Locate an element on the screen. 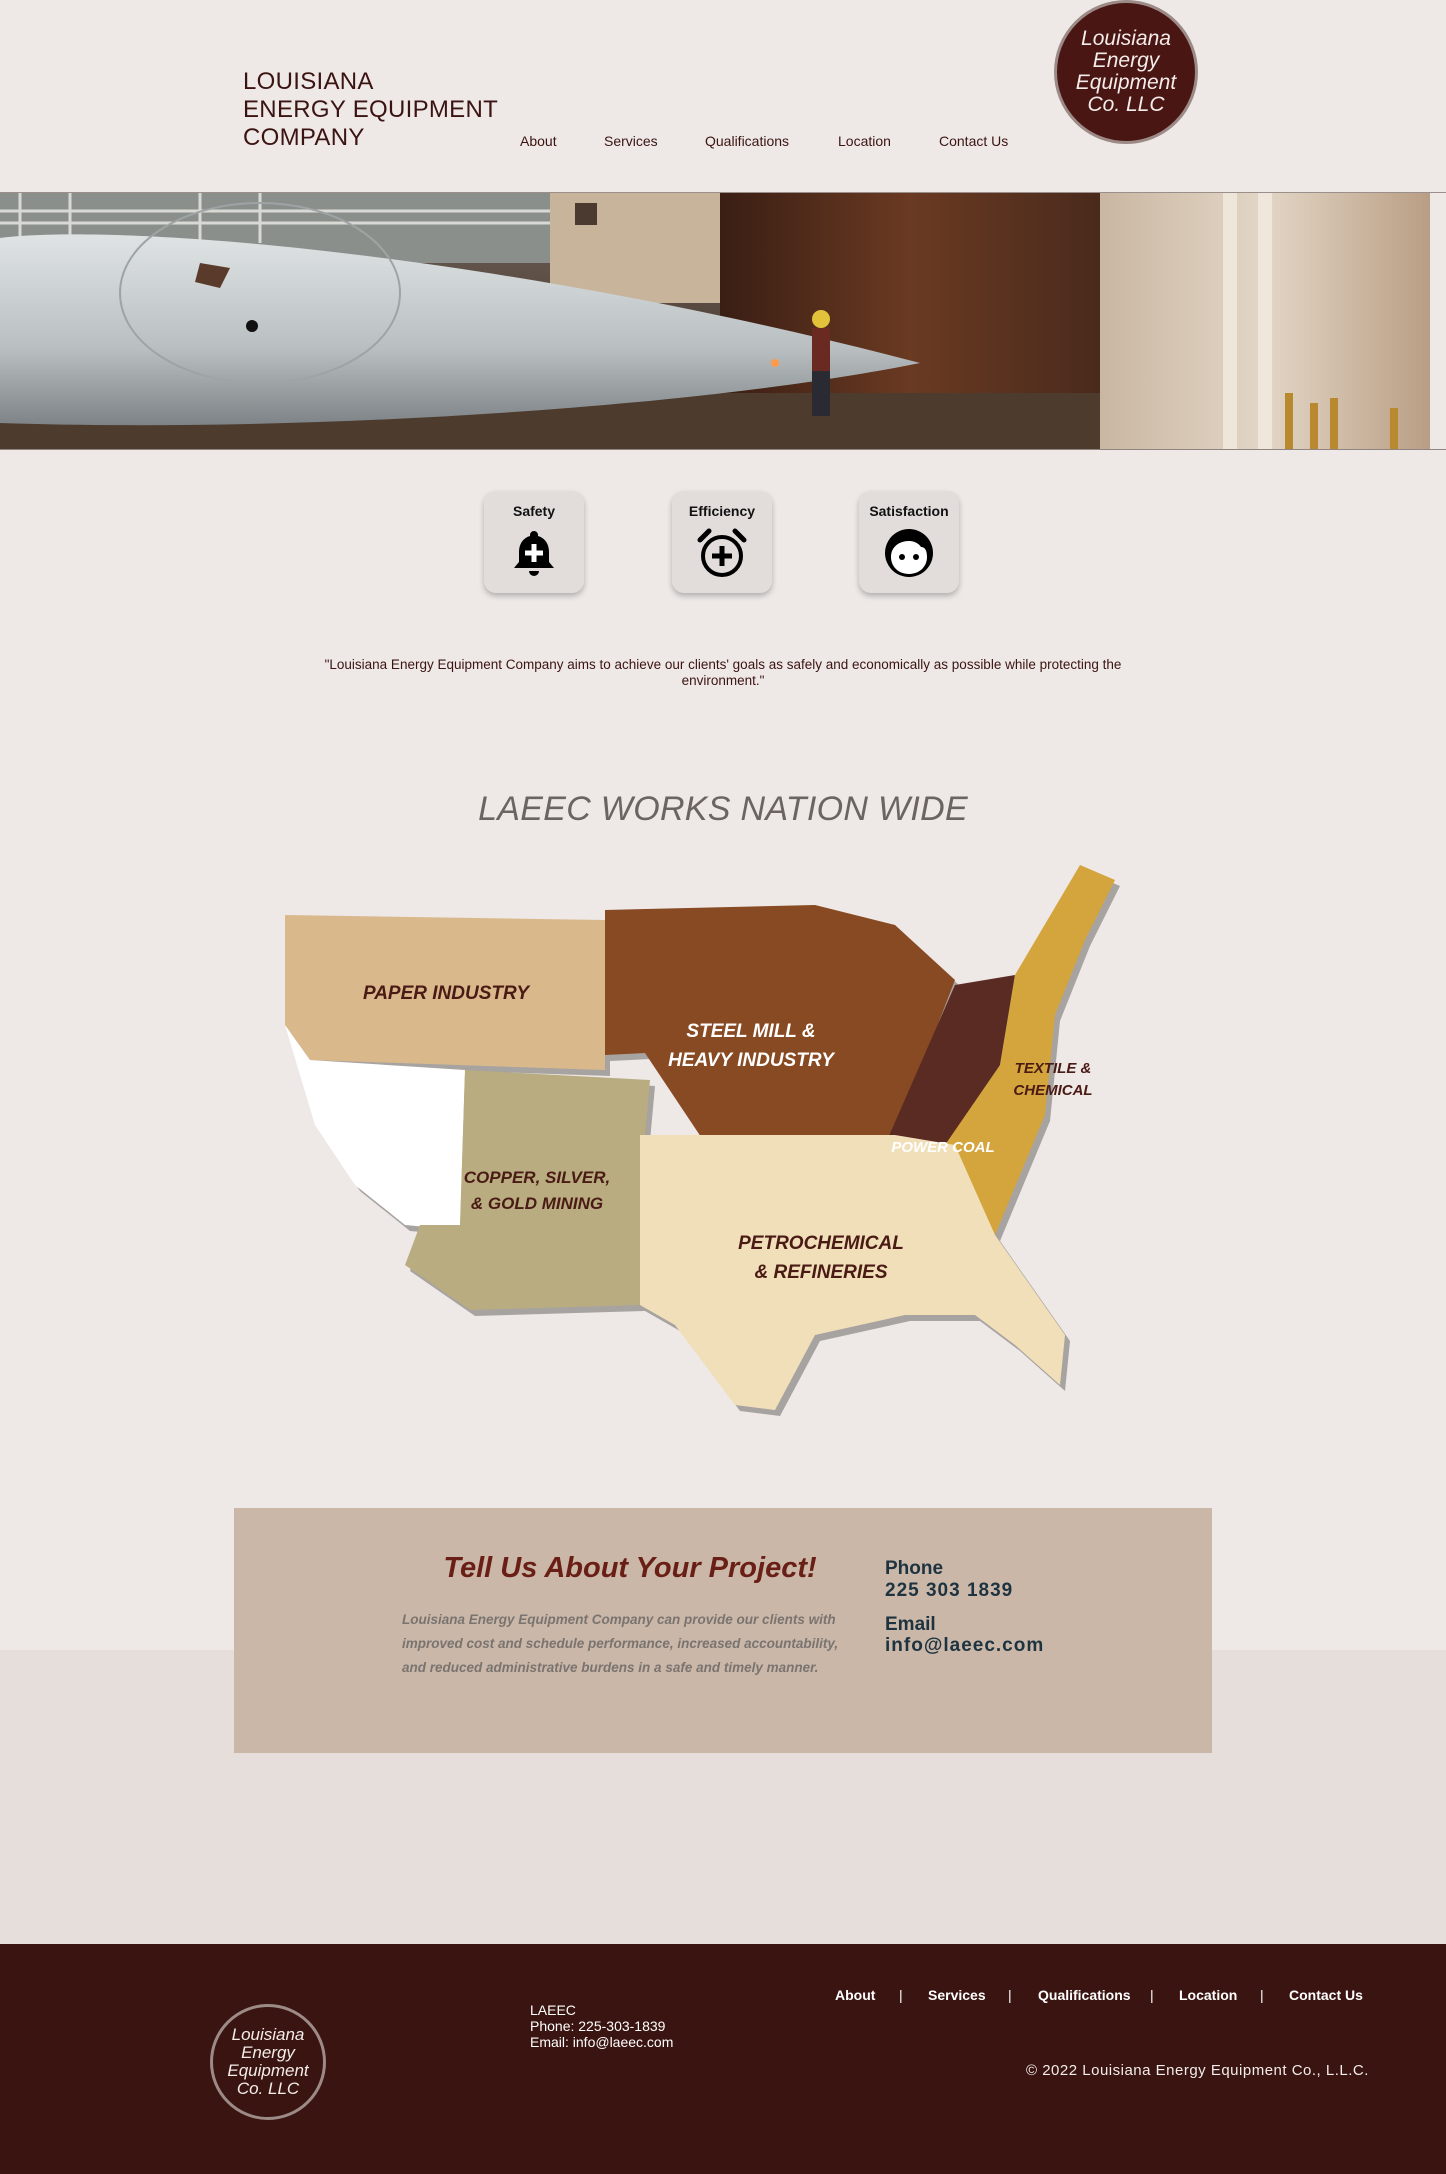 The height and width of the screenshot is (2174, 1446). nav-contact-us: Contact Us is located at coordinates (973, 141).